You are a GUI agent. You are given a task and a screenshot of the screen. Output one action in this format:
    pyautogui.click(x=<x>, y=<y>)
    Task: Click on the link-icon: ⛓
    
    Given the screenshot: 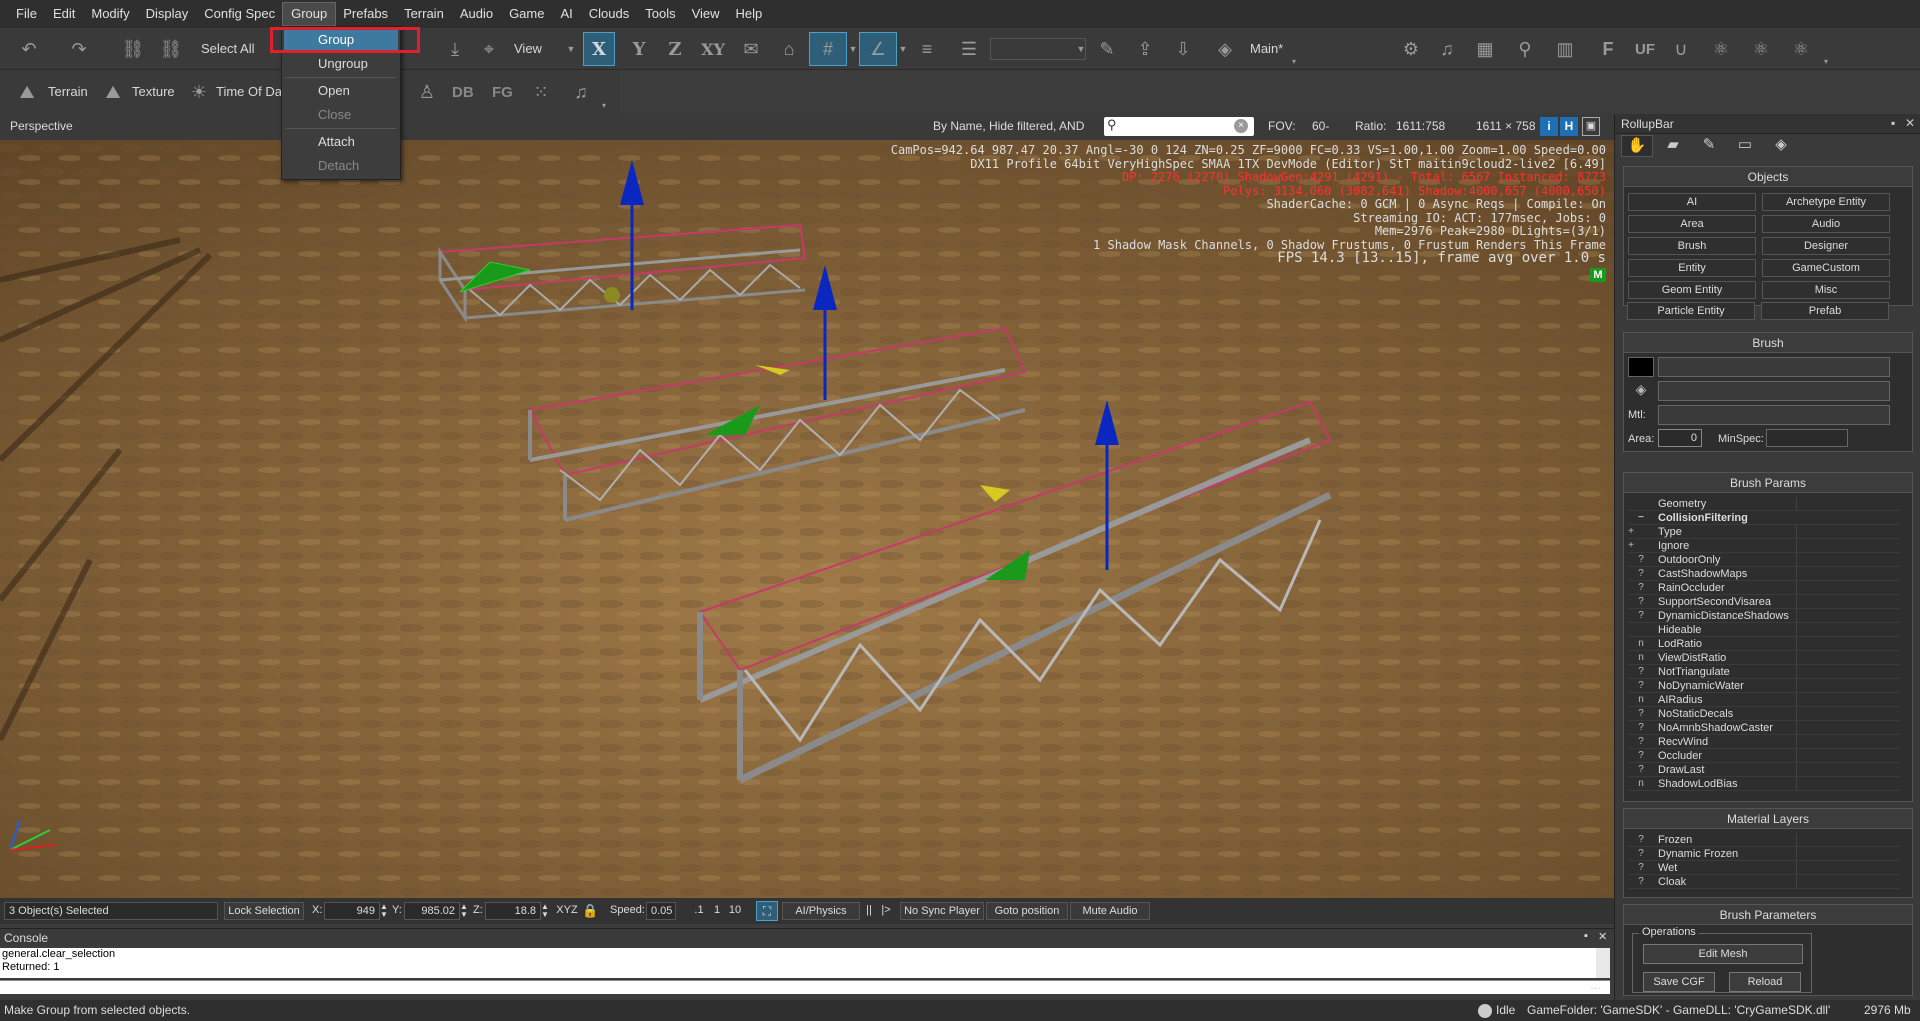 What is the action you would take?
    pyautogui.click(x=133, y=49)
    